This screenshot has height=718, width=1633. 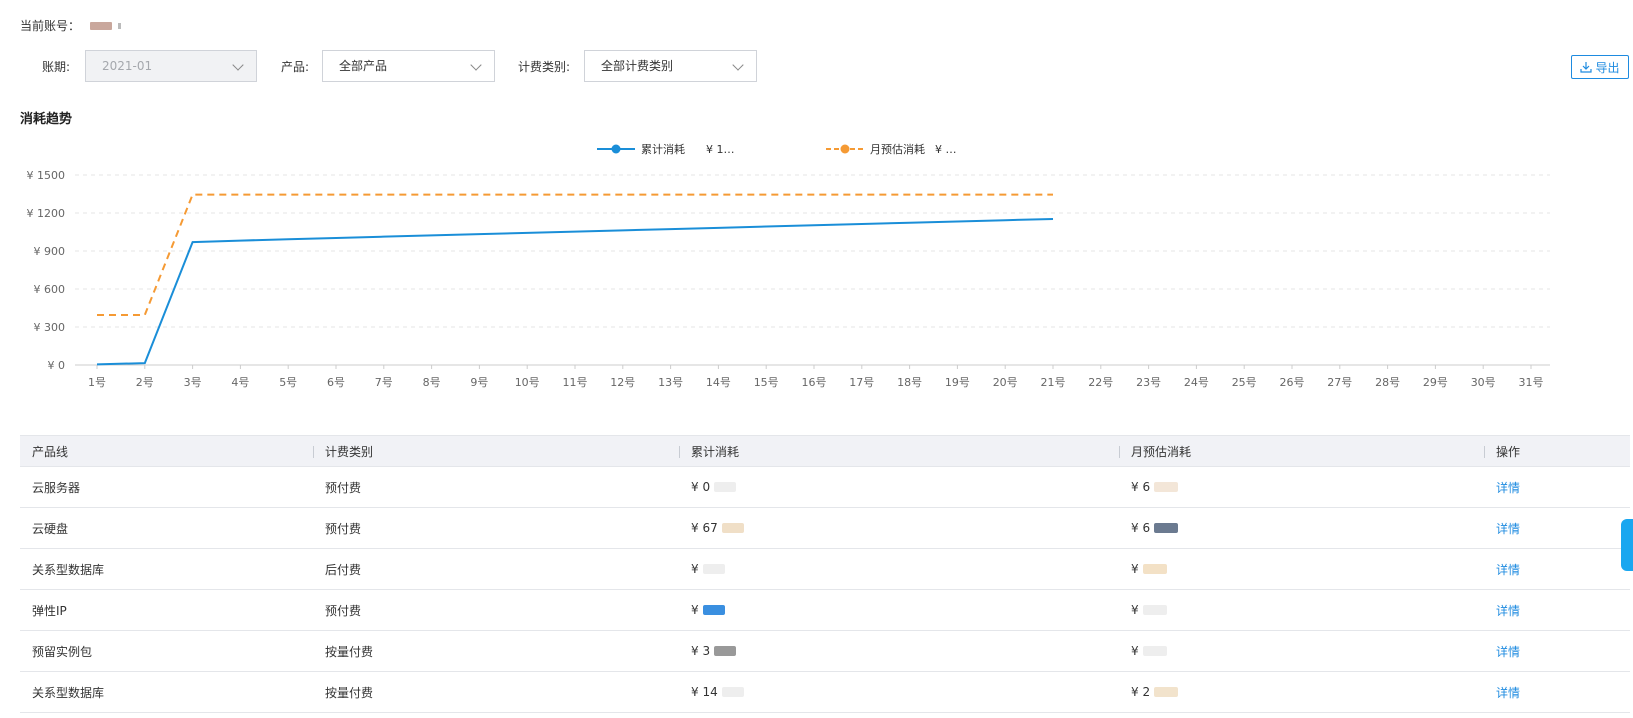 I want to click on x-tick-label: 22号, so click(x=1100, y=382).